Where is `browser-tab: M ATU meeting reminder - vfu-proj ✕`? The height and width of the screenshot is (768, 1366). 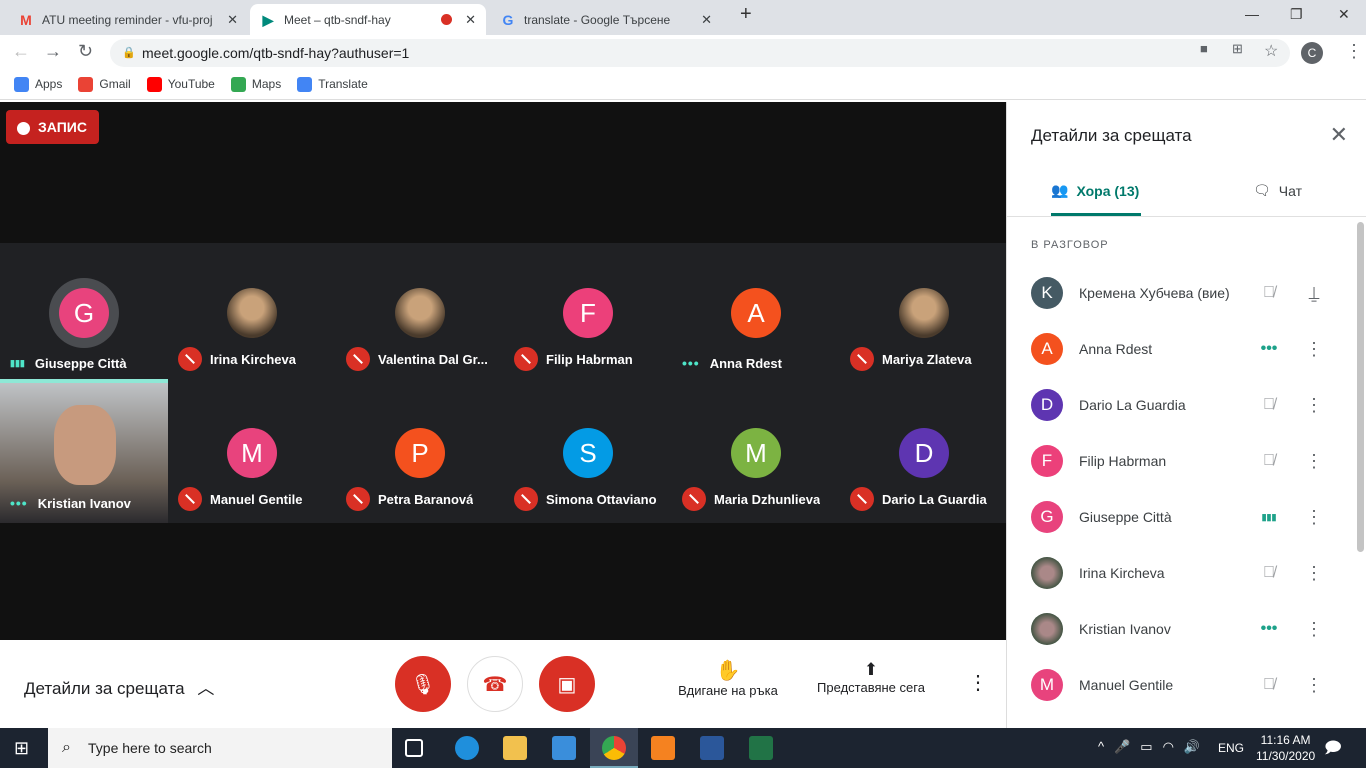 browser-tab: M ATU meeting reminder - vfu-proj ✕ is located at coordinates (128, 19).